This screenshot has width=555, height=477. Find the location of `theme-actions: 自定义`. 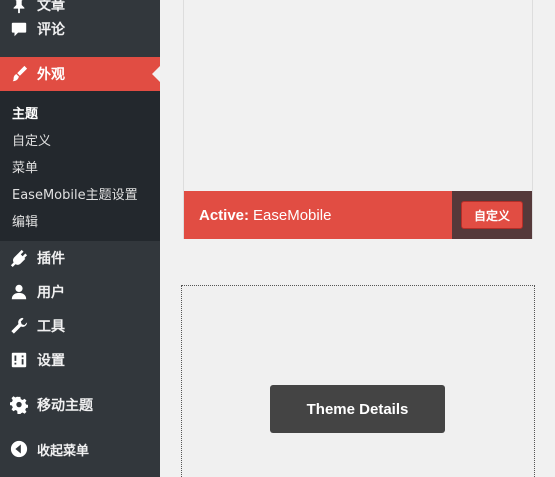

theme-actions: 自定义 is located at coordinates (492, 215).